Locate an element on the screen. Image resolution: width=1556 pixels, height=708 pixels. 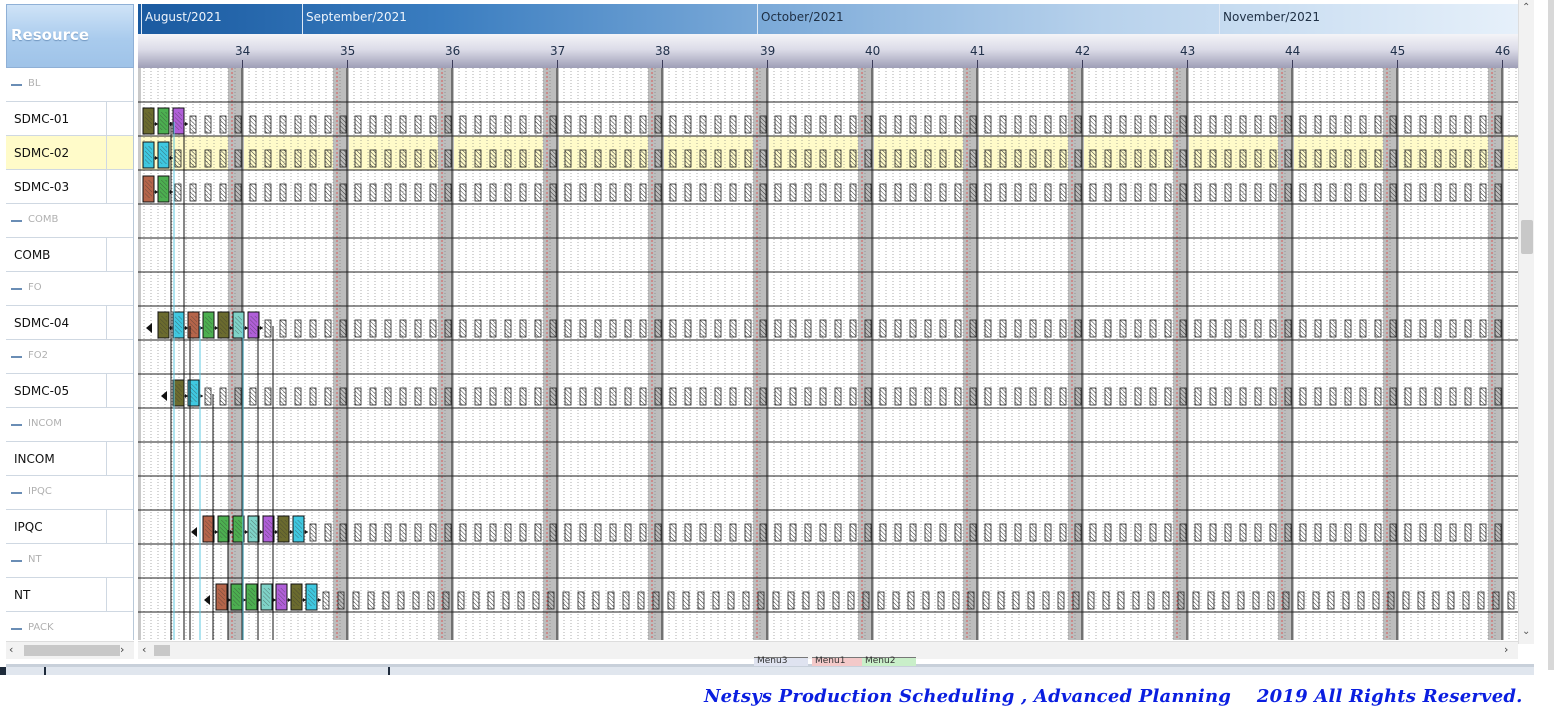
resource-row-bl: BL is located at coordinates (69, 85).